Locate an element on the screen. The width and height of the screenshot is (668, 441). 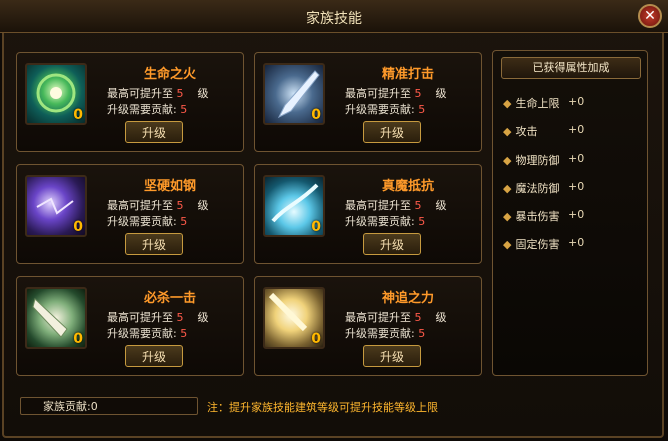
skill-name: 神追之力 is located at coordinates (407, 298).